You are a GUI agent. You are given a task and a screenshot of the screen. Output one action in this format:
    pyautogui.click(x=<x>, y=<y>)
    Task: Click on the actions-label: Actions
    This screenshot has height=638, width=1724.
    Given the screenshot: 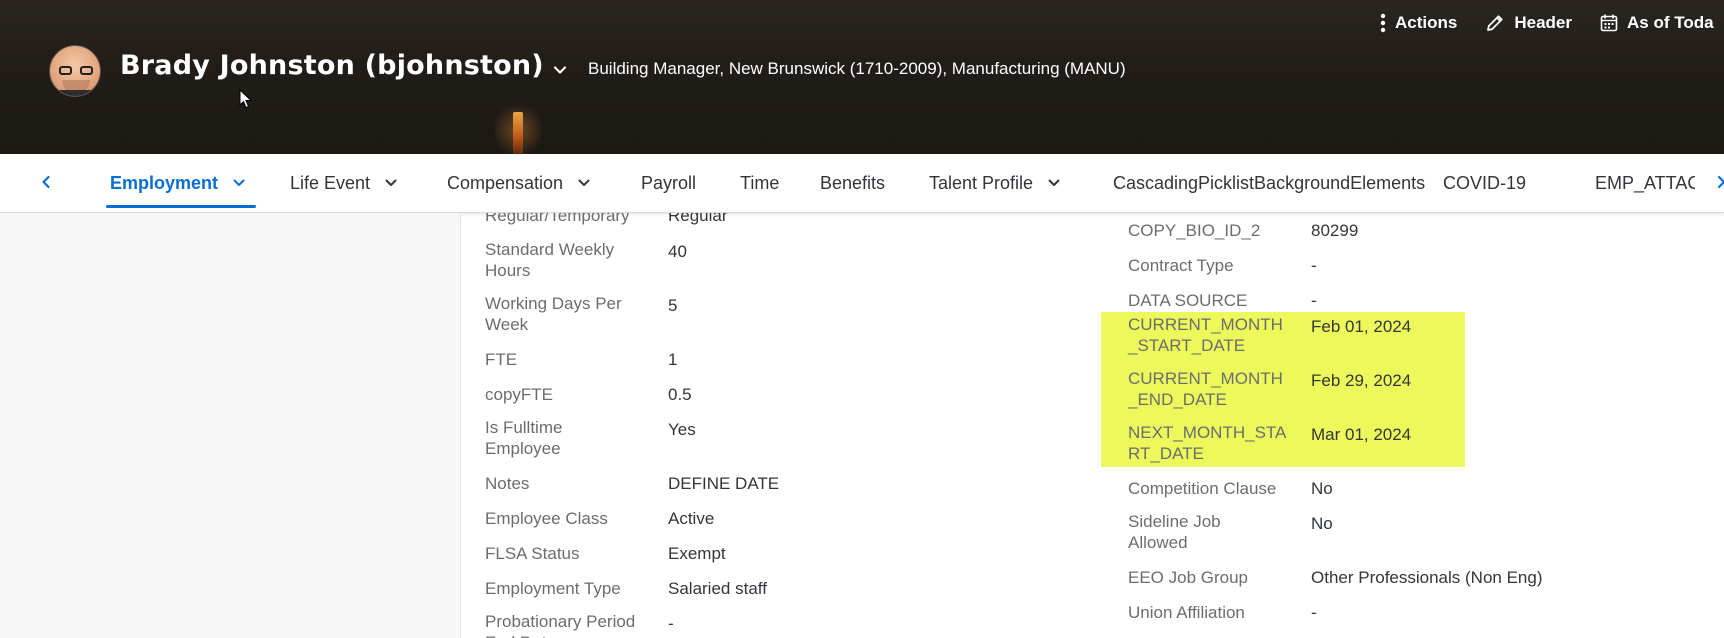 What is the action you would take?
    pyautogui.click(x=1426, y=22)
    